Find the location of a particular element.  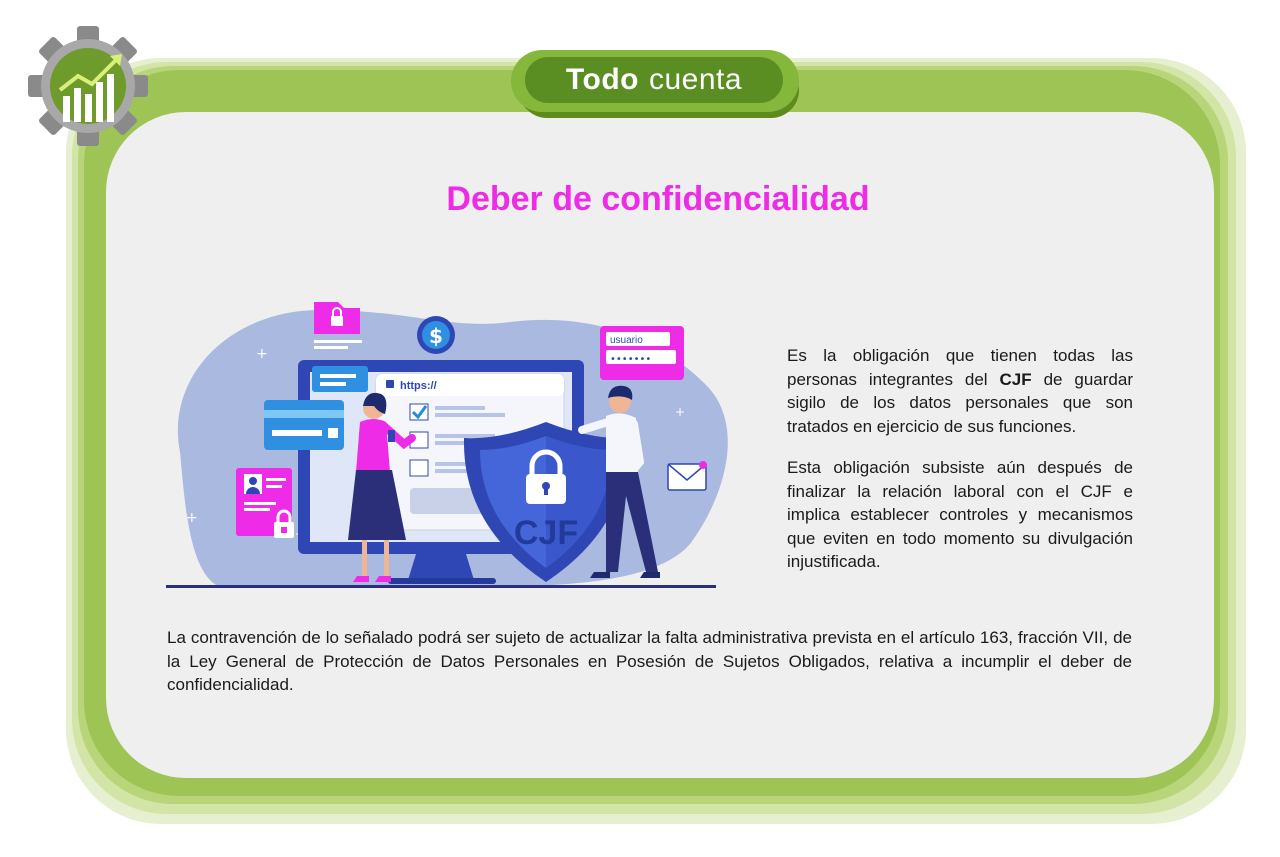

header-title-bold: Todo is located at coordinates (602, 79).